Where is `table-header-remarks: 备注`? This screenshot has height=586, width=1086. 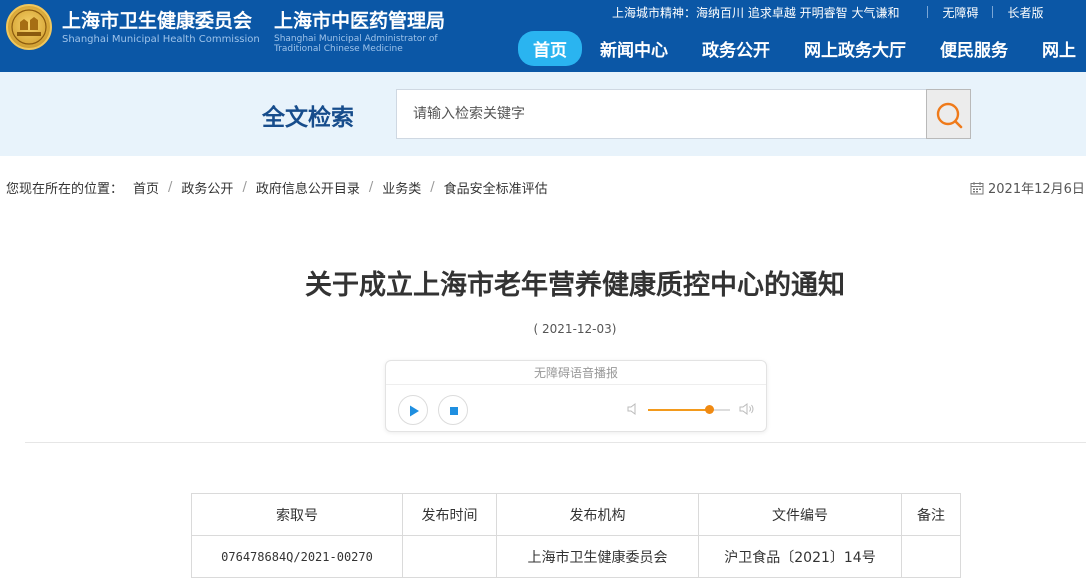 table-header-remarks: 备注 is located at coordinates (931, 514).